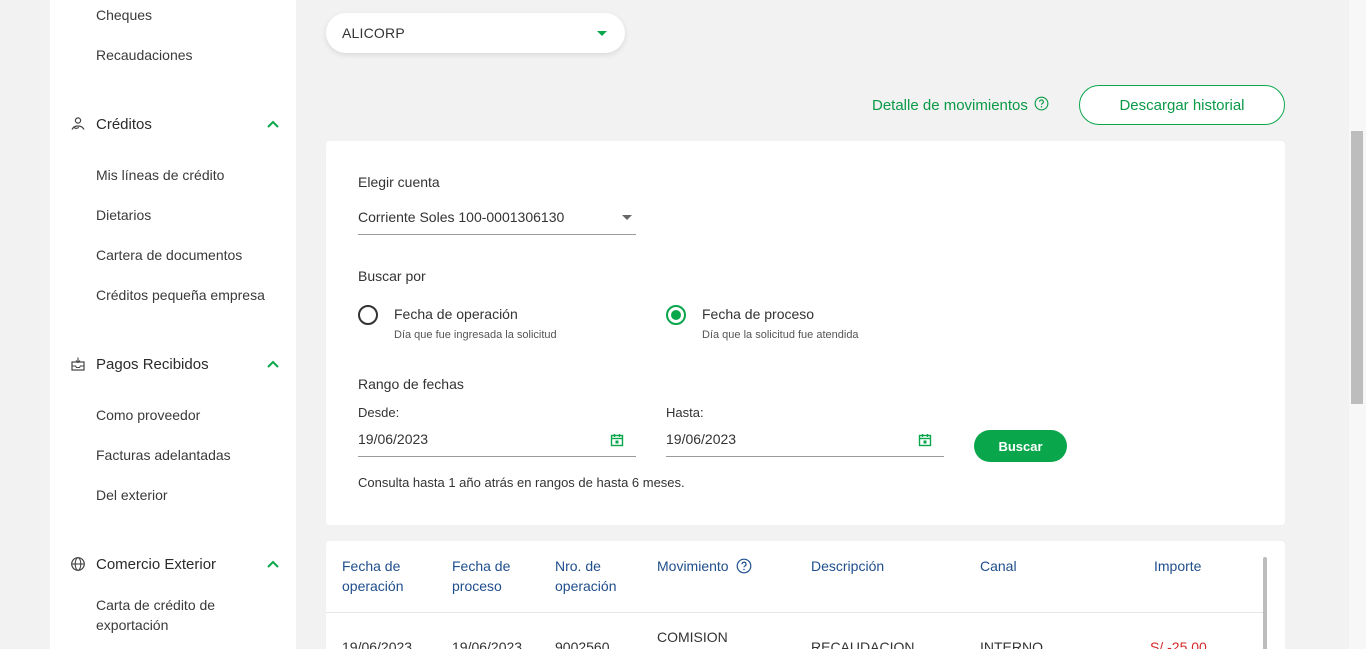 The image size is (1366, 649). What do you see at coordinates (477, 586) in the screenshot?
I see `header-label: proceso` at bounding box center [477, 586].